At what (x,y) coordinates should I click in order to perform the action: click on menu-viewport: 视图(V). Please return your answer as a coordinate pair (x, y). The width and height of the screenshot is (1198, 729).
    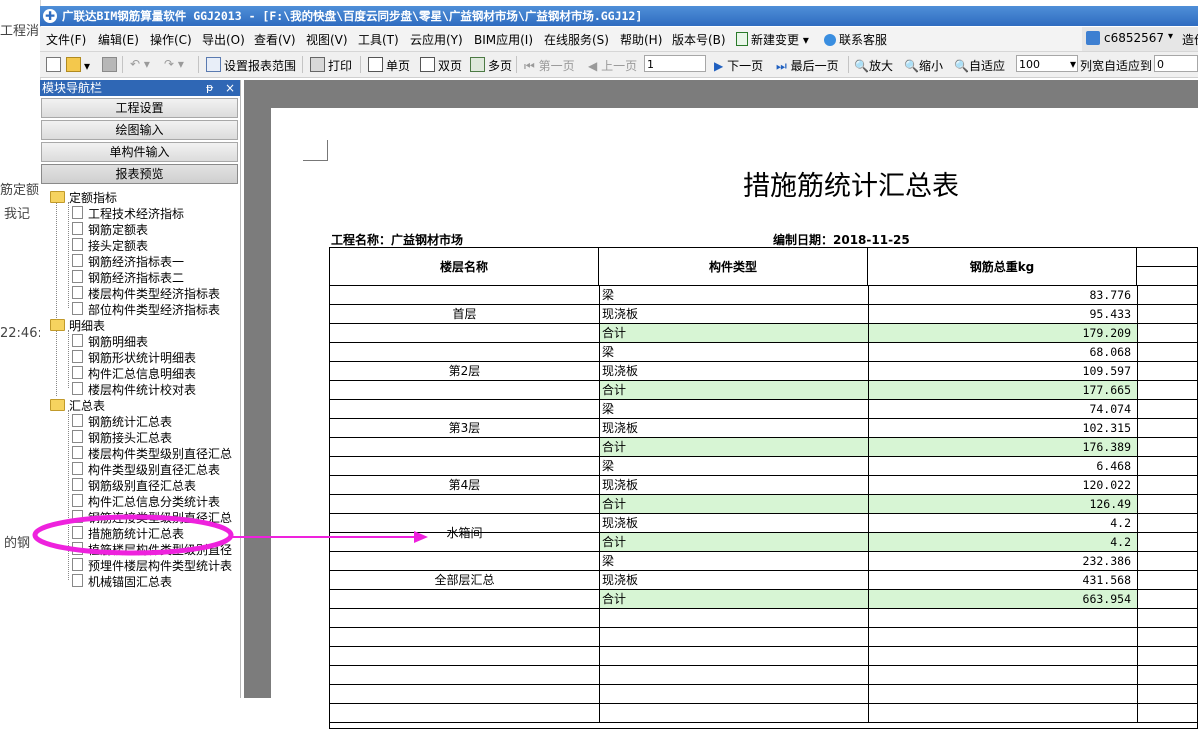
    Looking at the image, I should click on (327, 39).